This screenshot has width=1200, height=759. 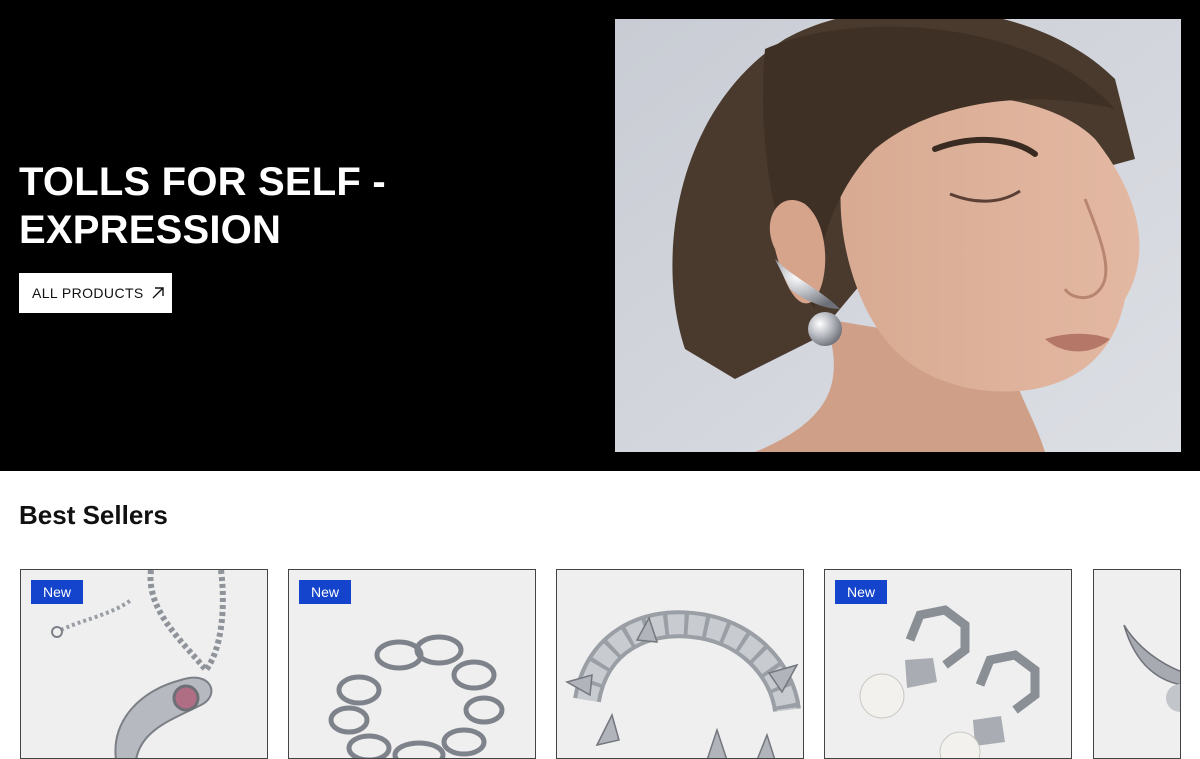 I want to click on best-sellers-title: Best Sellers, so click(x=93, y=515).